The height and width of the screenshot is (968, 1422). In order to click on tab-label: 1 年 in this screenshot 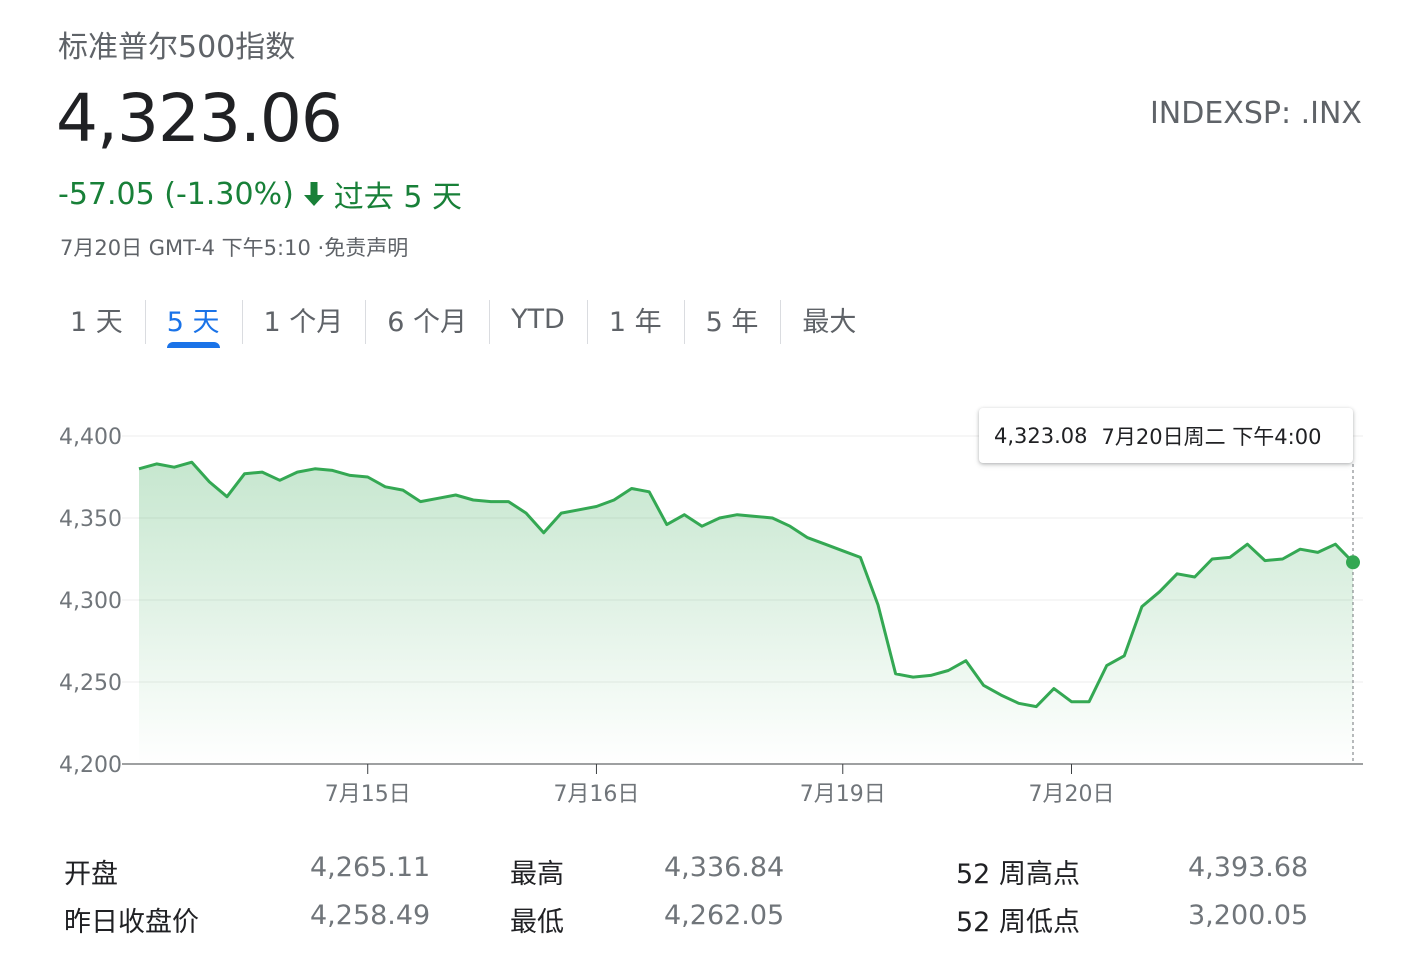, I will do `click(635, 322)`.